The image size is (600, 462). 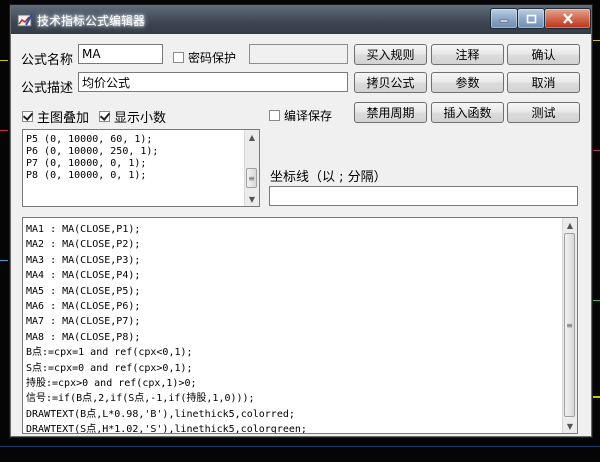 I want to click on decimals-checkbox: 显示小数, so click(x=132, y=116).